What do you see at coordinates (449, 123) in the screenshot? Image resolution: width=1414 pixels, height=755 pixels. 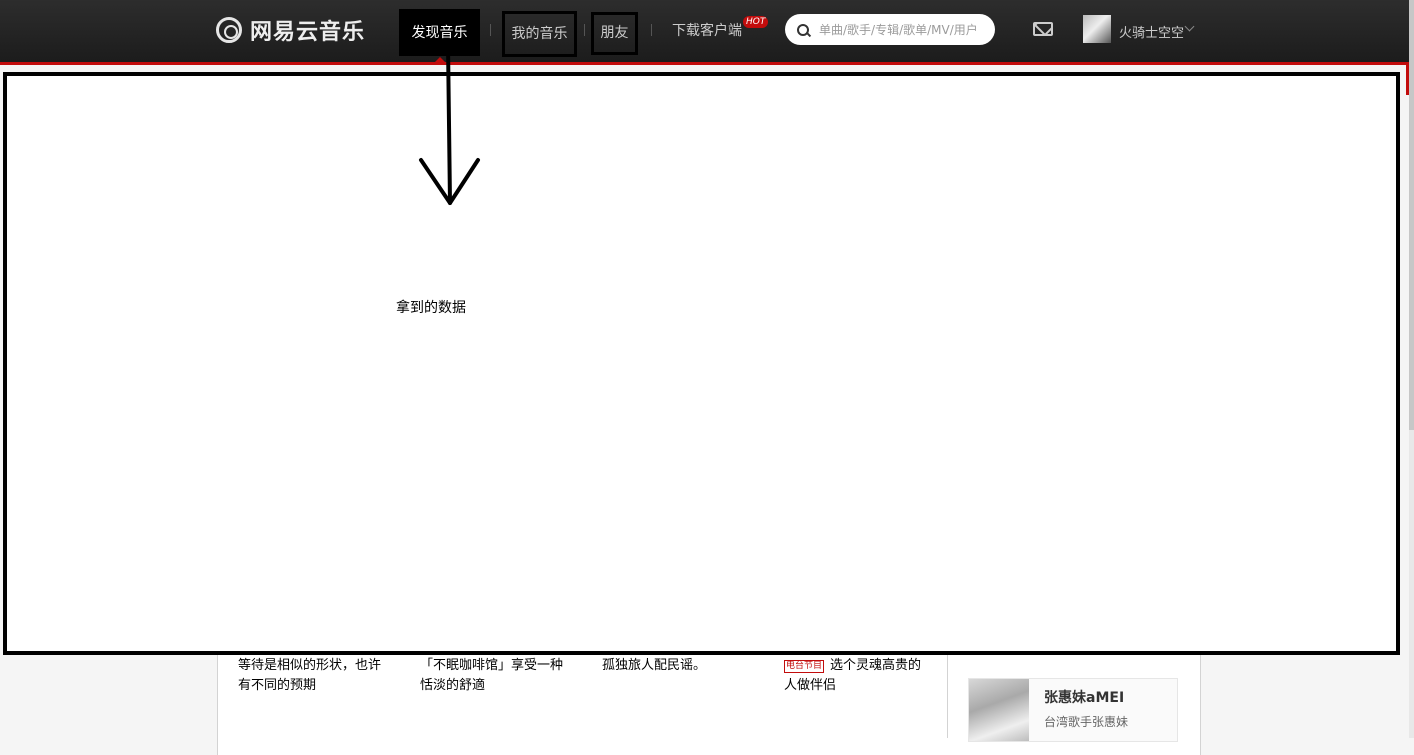 I see `annotation-arrow` at bounding box center [449, 123].